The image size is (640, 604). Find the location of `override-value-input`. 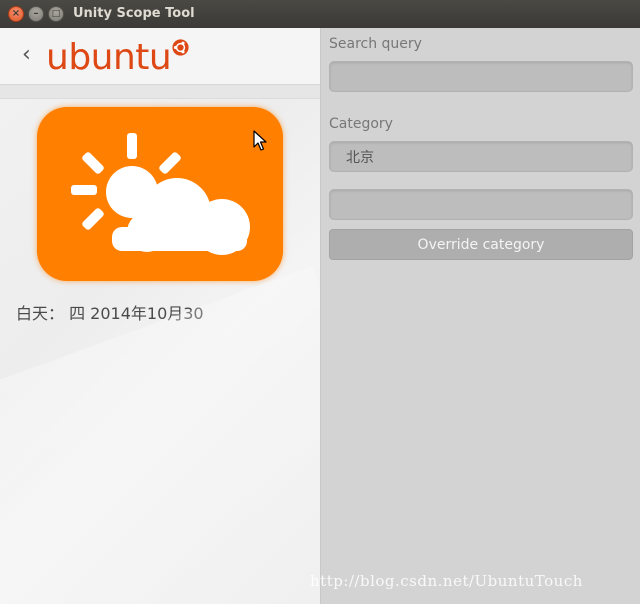

override-value-input is located at coordinates (481, 204).